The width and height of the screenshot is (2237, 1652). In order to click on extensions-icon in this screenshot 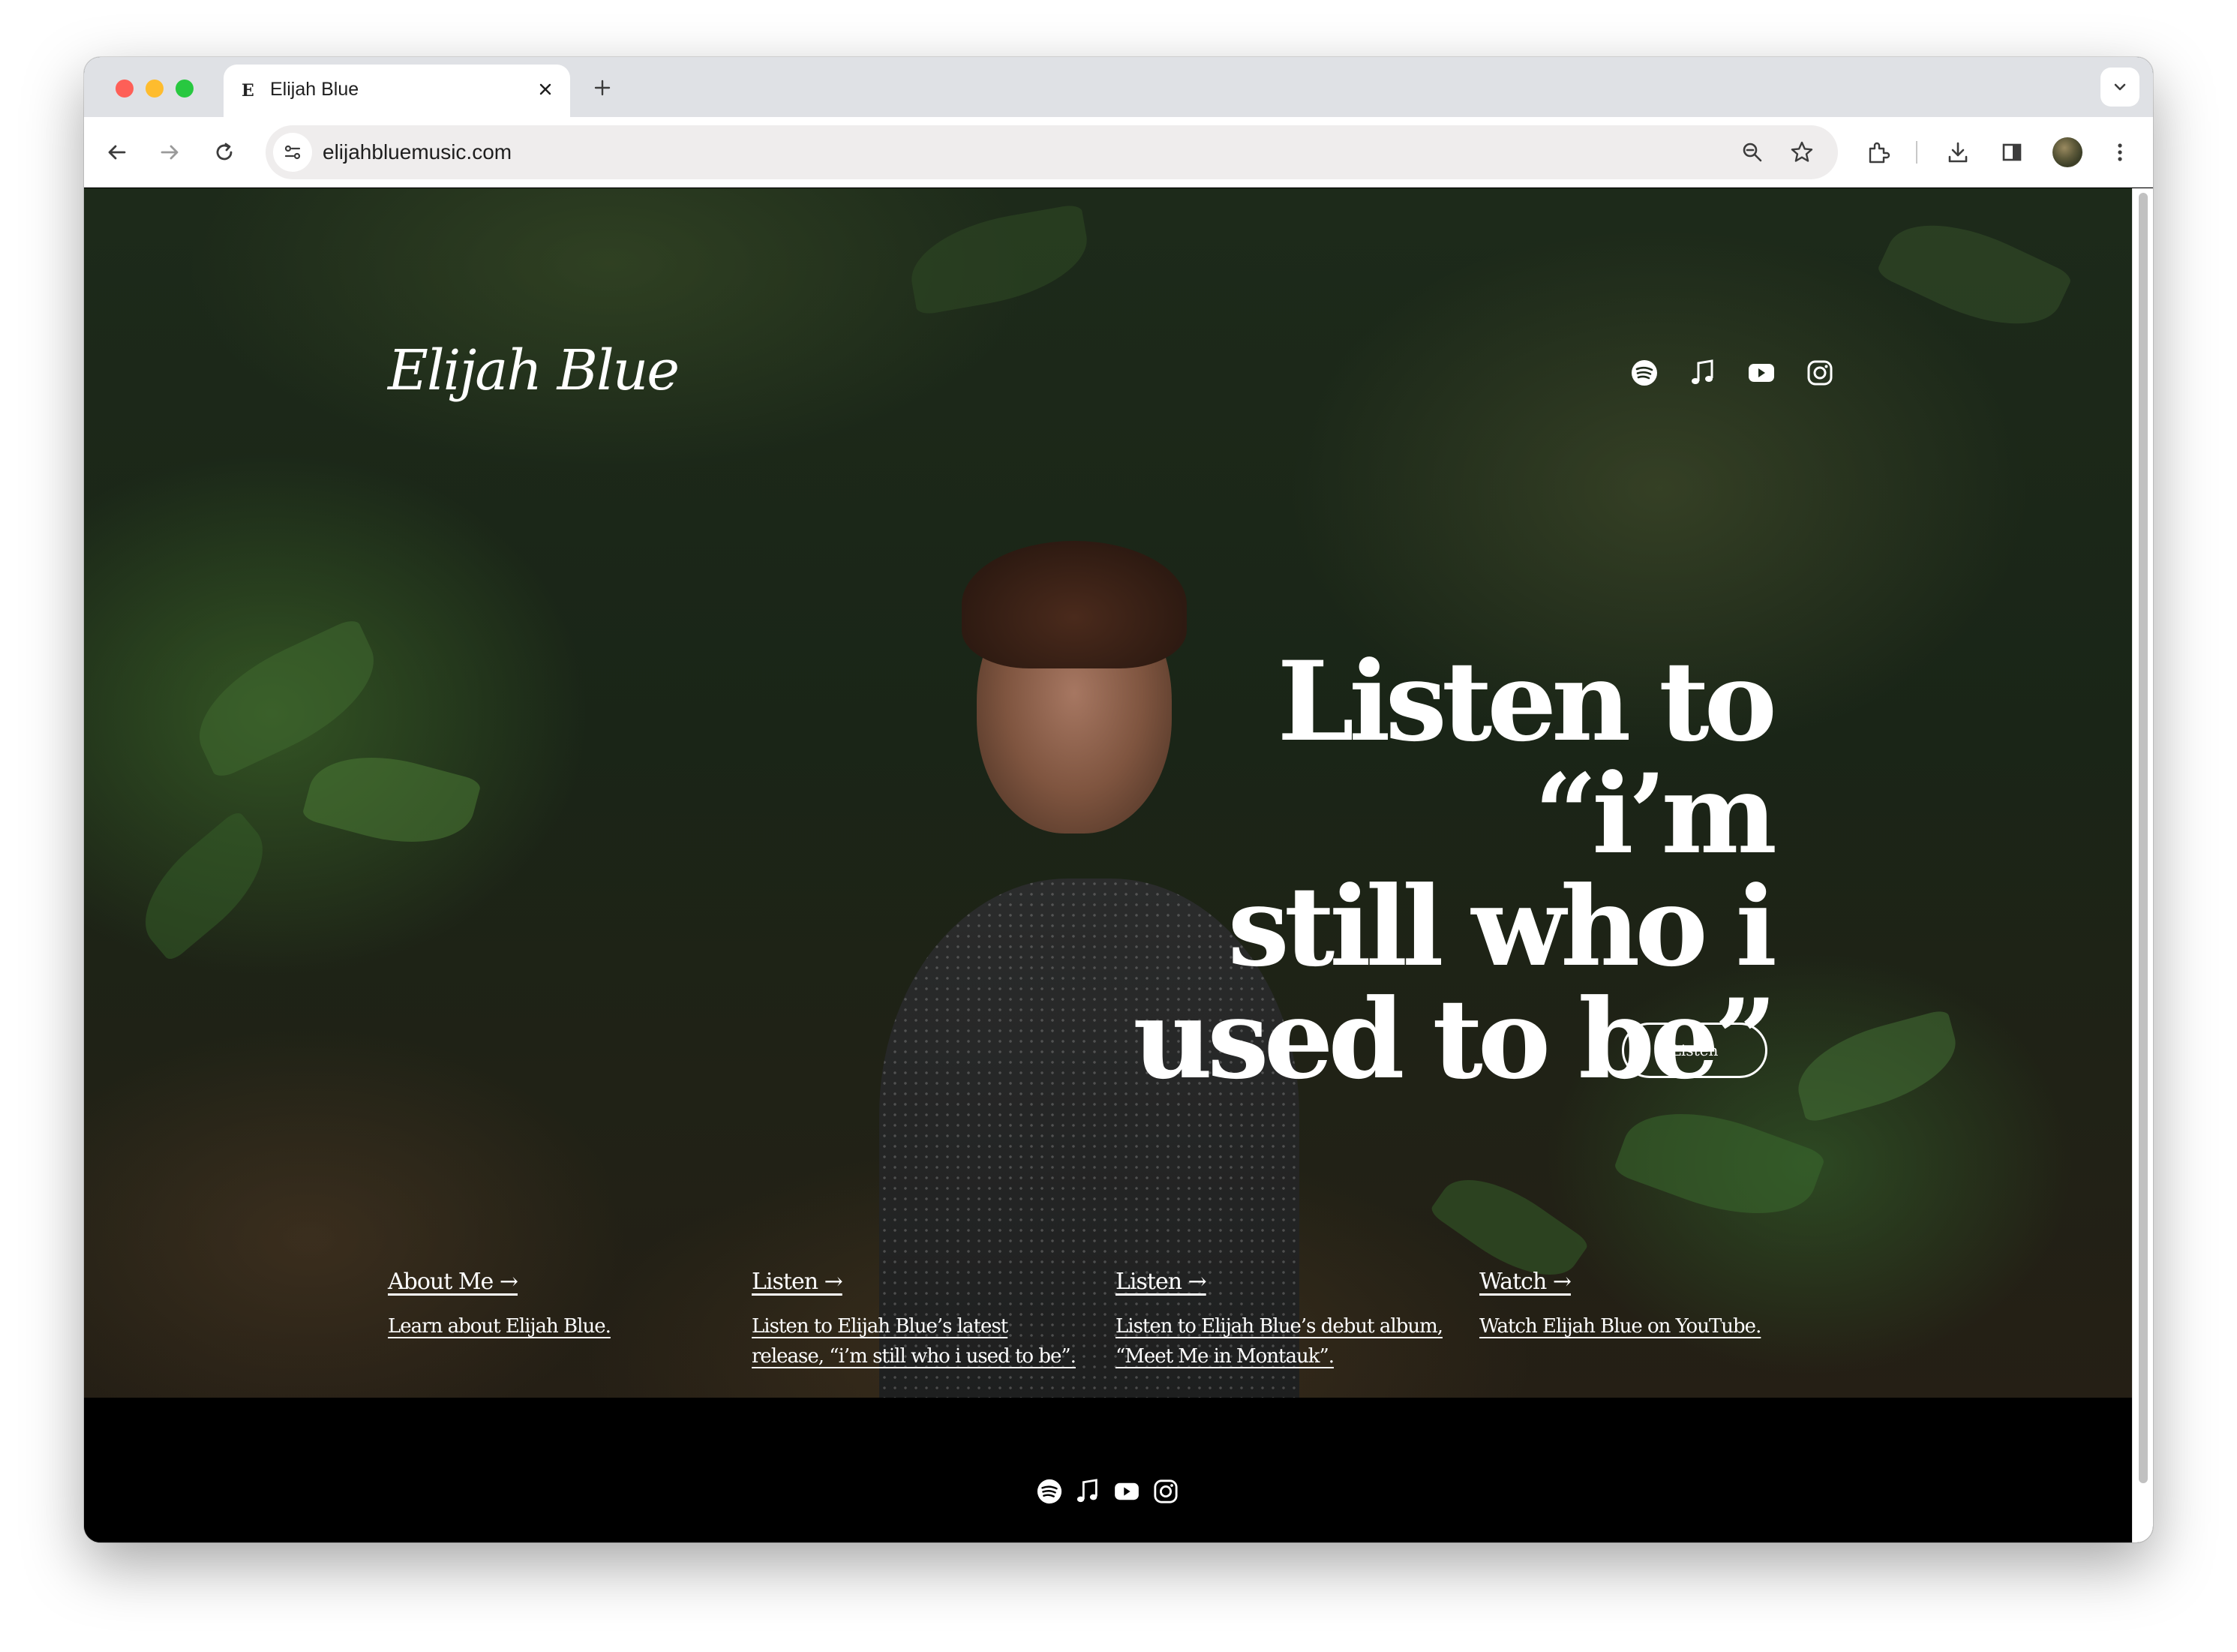, I will do `click(1878, 152)`.